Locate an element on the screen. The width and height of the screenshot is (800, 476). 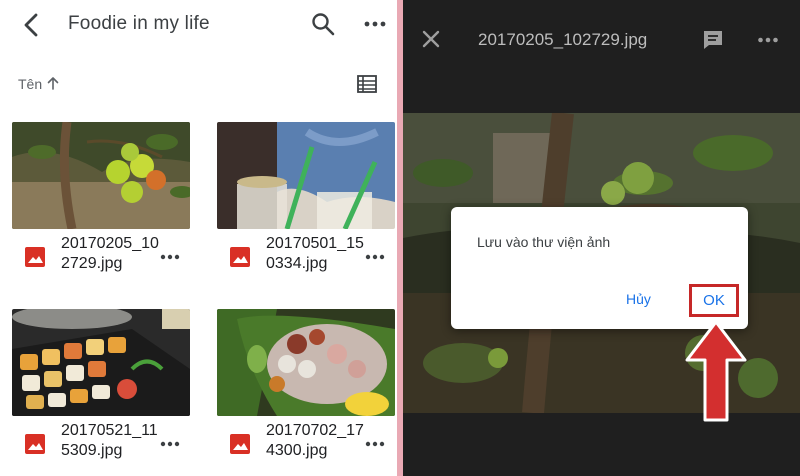
sort-up-icon is located at coordinates (53, 83).